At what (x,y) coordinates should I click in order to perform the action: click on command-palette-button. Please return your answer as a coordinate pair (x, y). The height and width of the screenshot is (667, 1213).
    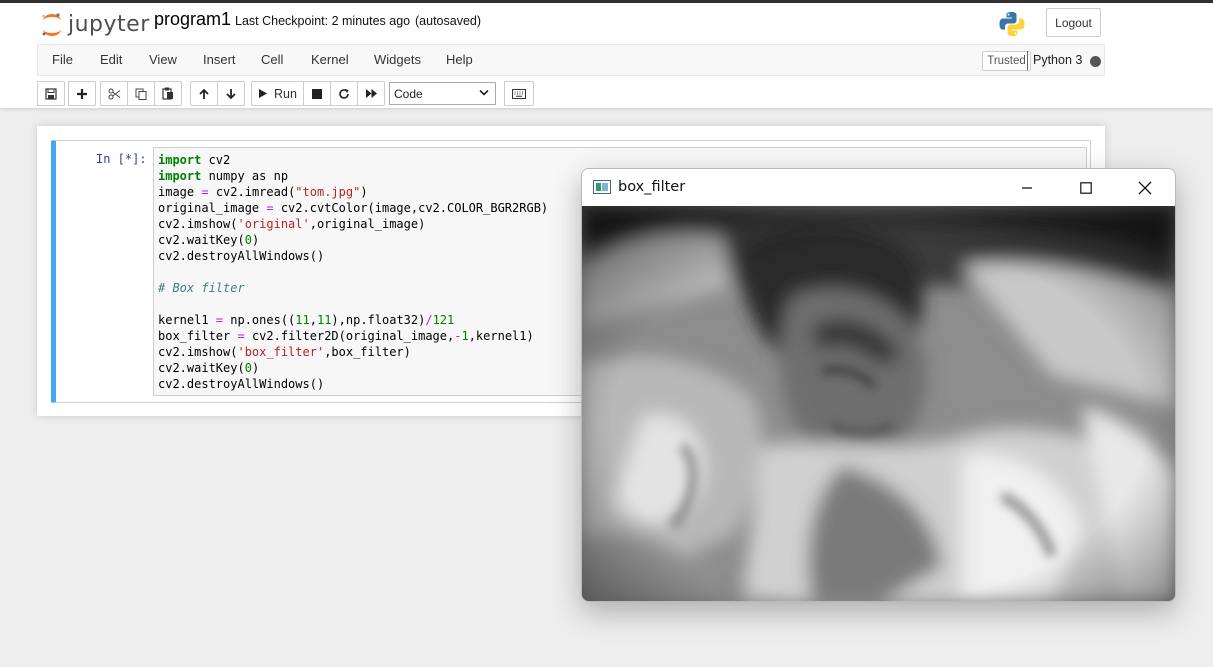
    Looking at the image, I should click on (519, 93).